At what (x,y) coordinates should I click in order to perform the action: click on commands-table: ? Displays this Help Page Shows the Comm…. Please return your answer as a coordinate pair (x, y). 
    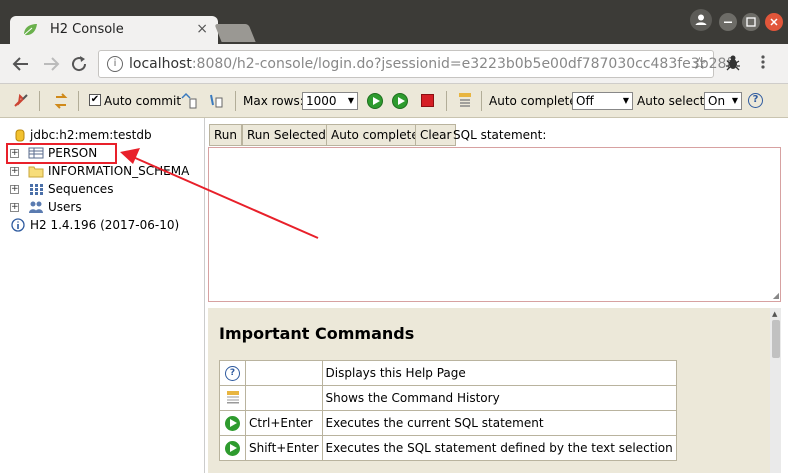
    Looking at the image, I should click on (448, 410).